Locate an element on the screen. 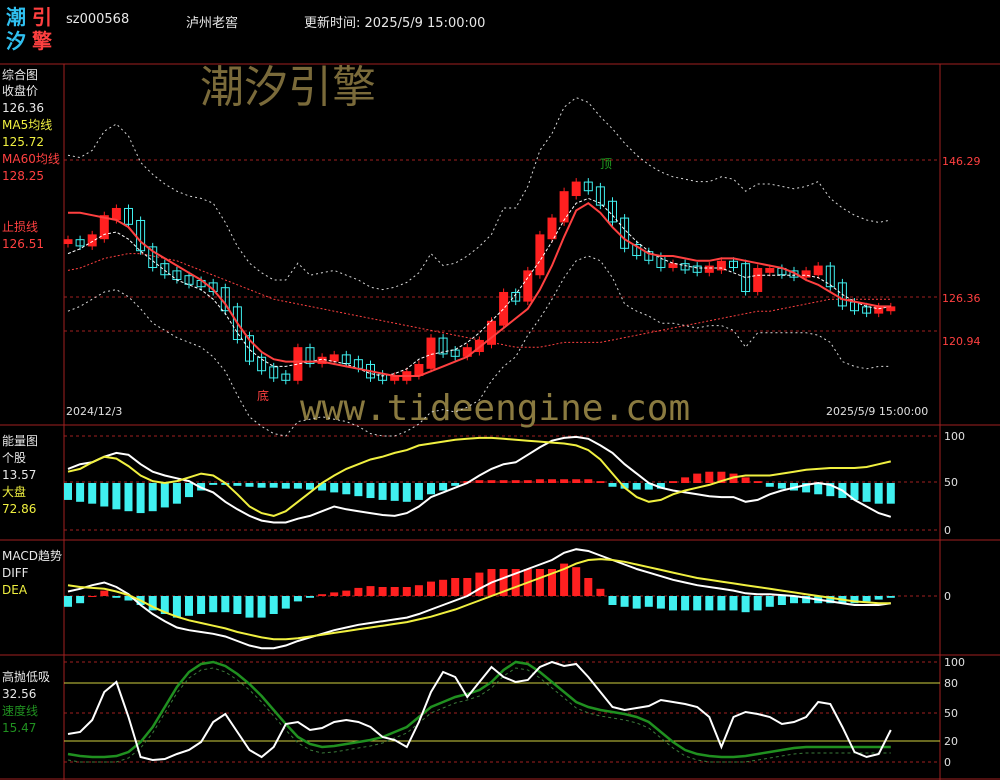  energy-tick-50: 50 is located at coordinates (951, 482).